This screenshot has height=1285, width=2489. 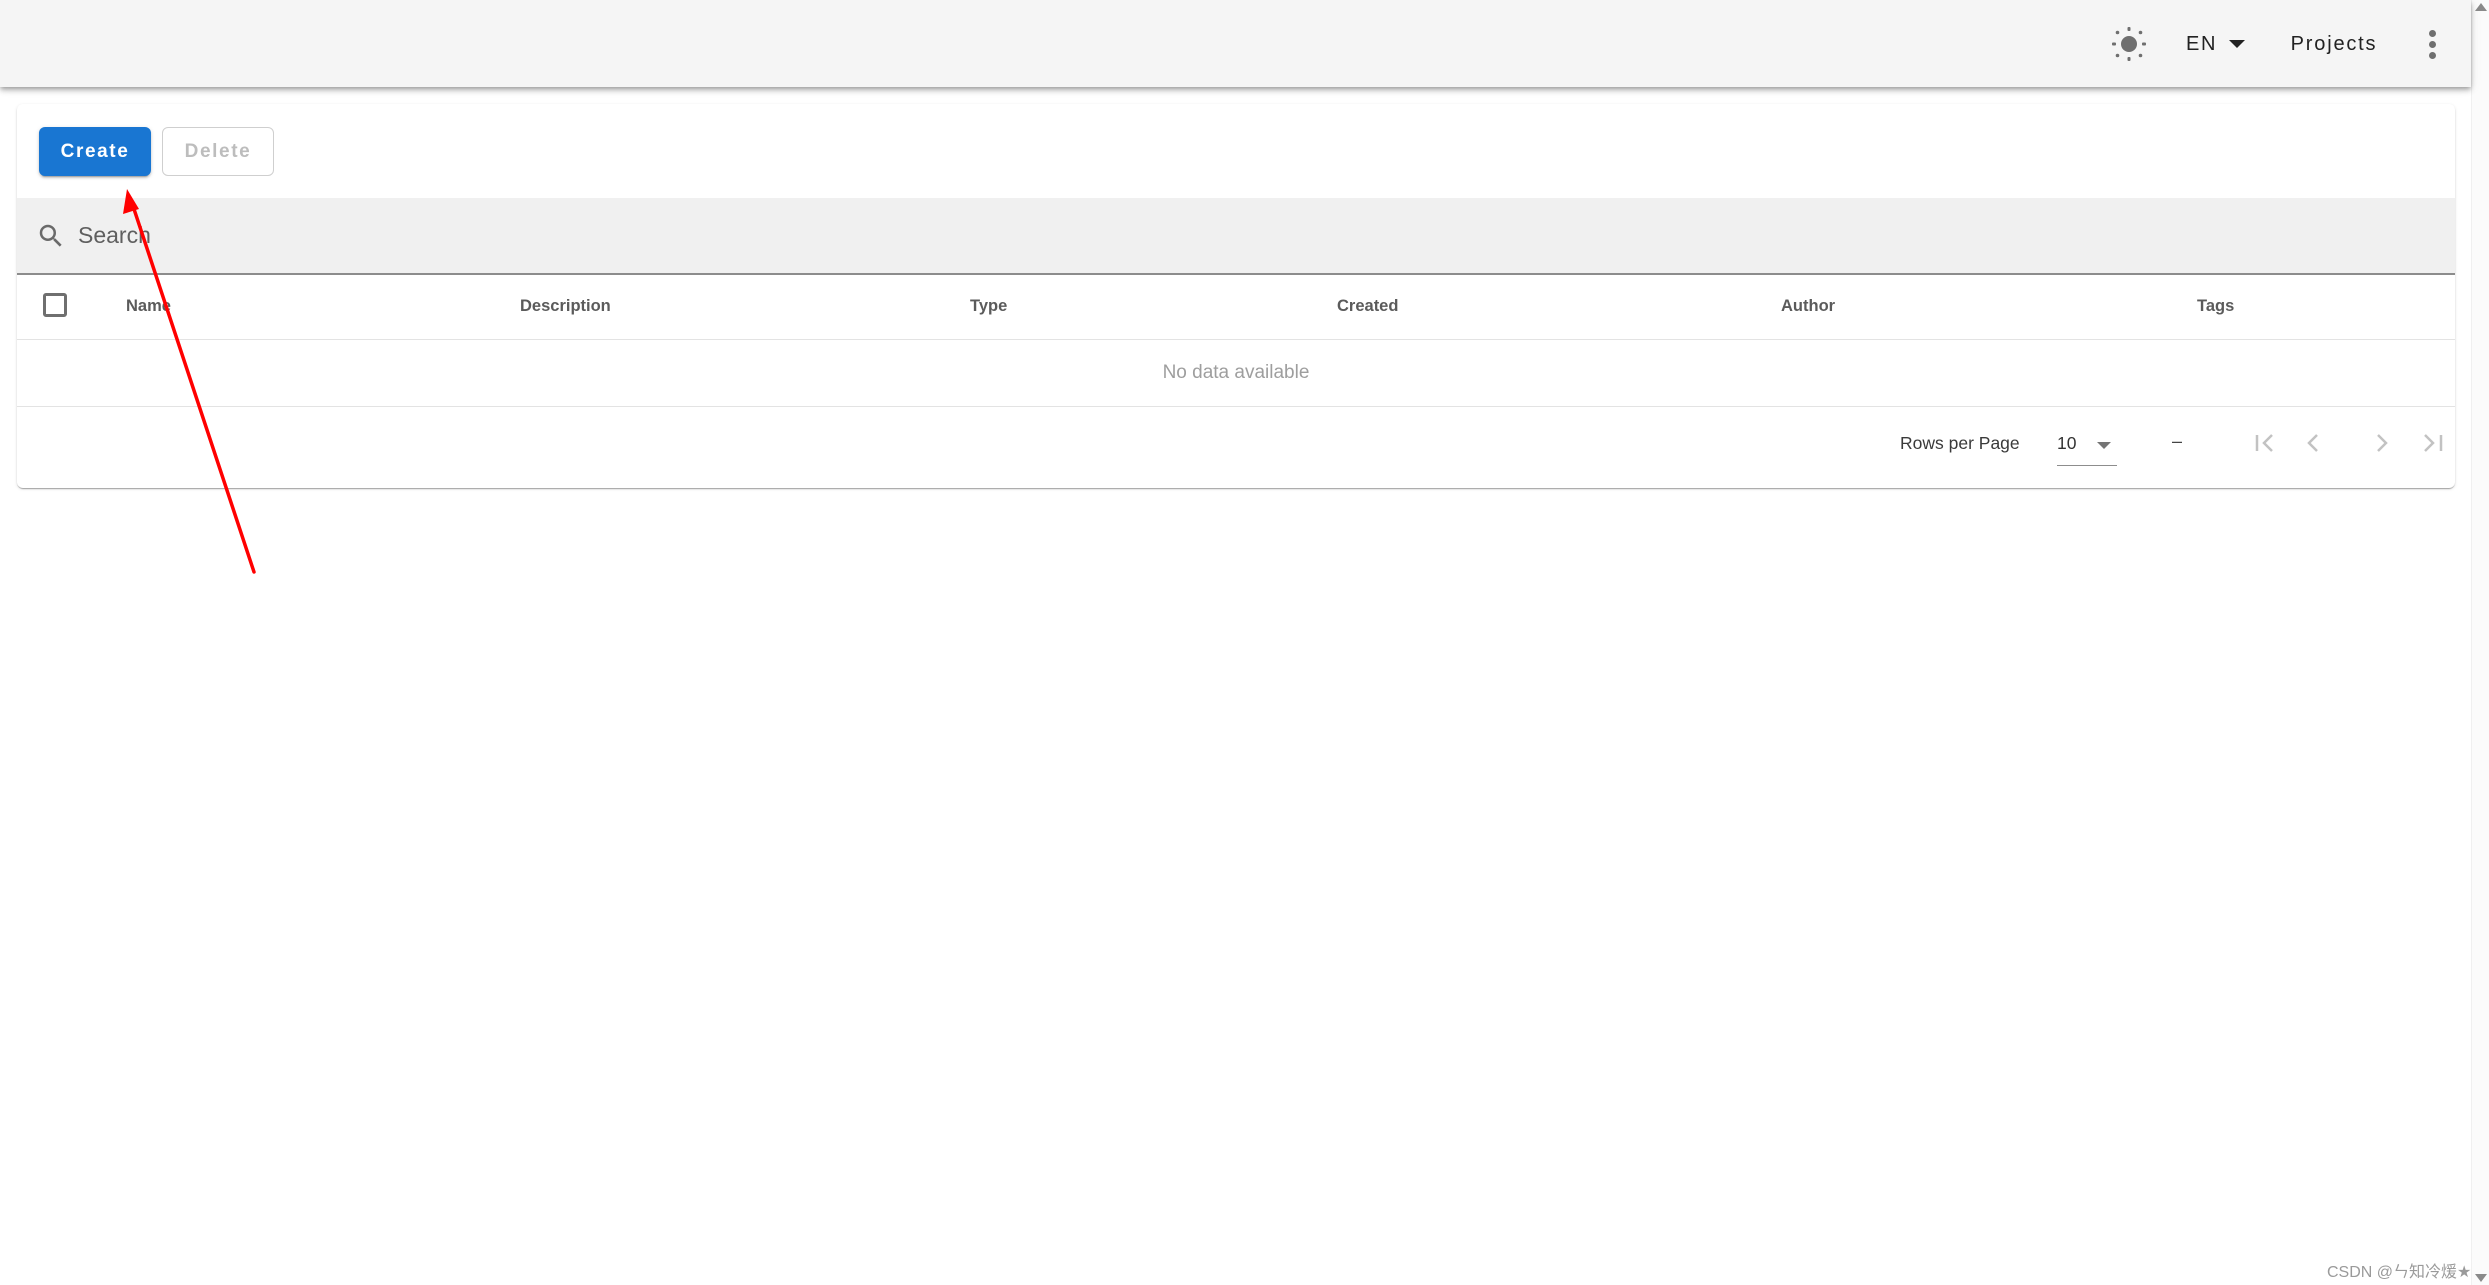 I want to click on next-page-button, so click(x=2382, y=443).